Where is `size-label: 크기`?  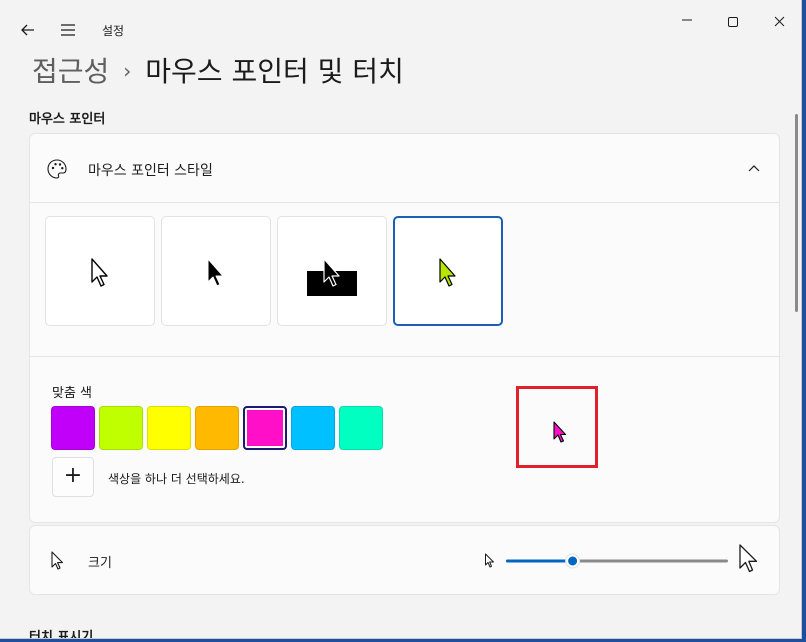 size-label: 크기 is located at coordinates (100, 563).